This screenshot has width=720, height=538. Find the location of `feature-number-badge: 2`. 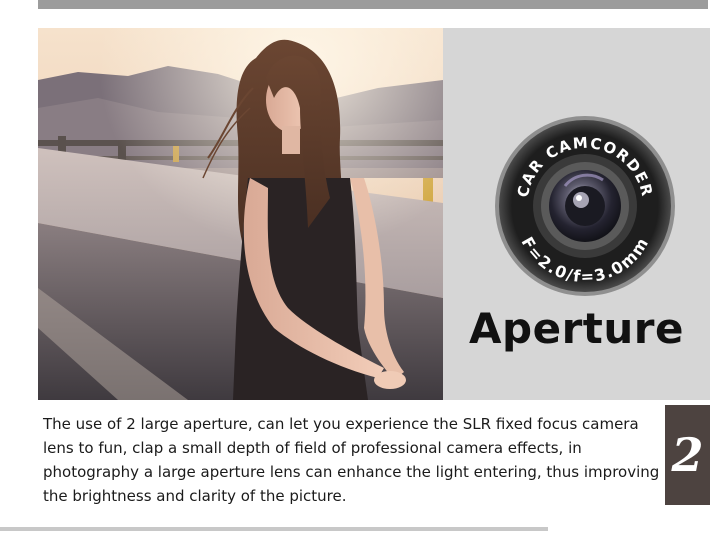

feature-number-badge: 2 is located at coordinates (687, 455).